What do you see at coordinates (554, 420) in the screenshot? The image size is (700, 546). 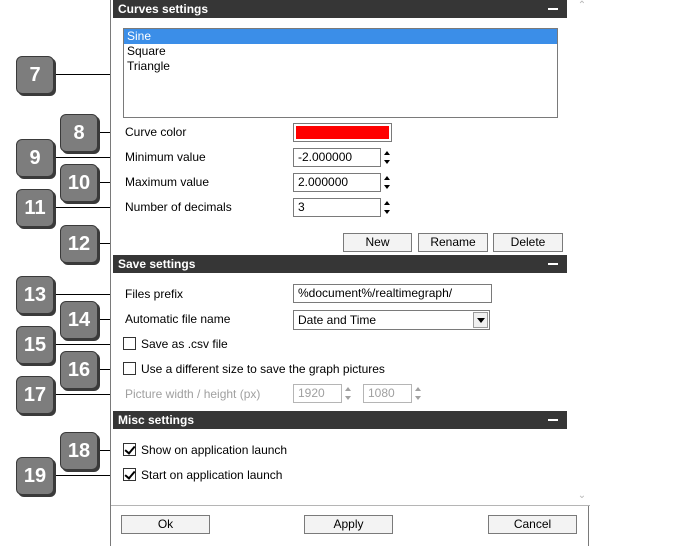 I see `collapse-misc-button` at bounding box center [554, 420].